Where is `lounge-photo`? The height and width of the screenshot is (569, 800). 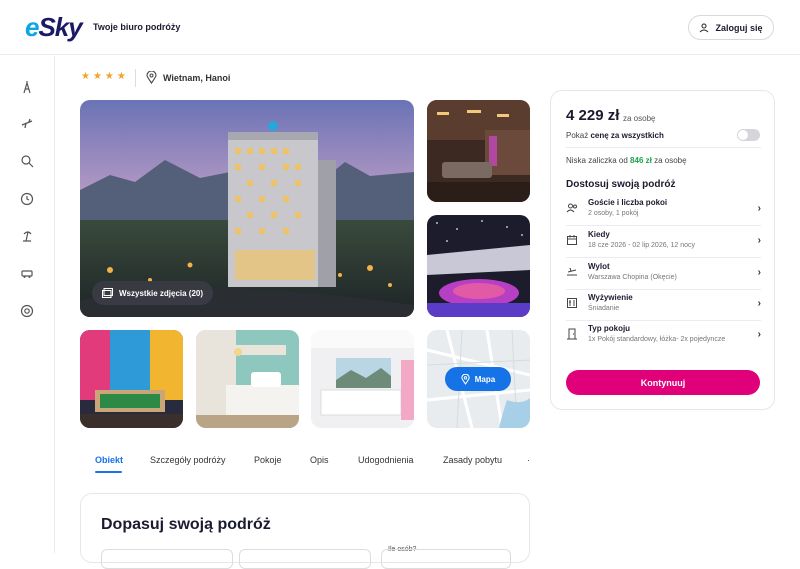 lounge-photo is located at coordinates (478, 266).